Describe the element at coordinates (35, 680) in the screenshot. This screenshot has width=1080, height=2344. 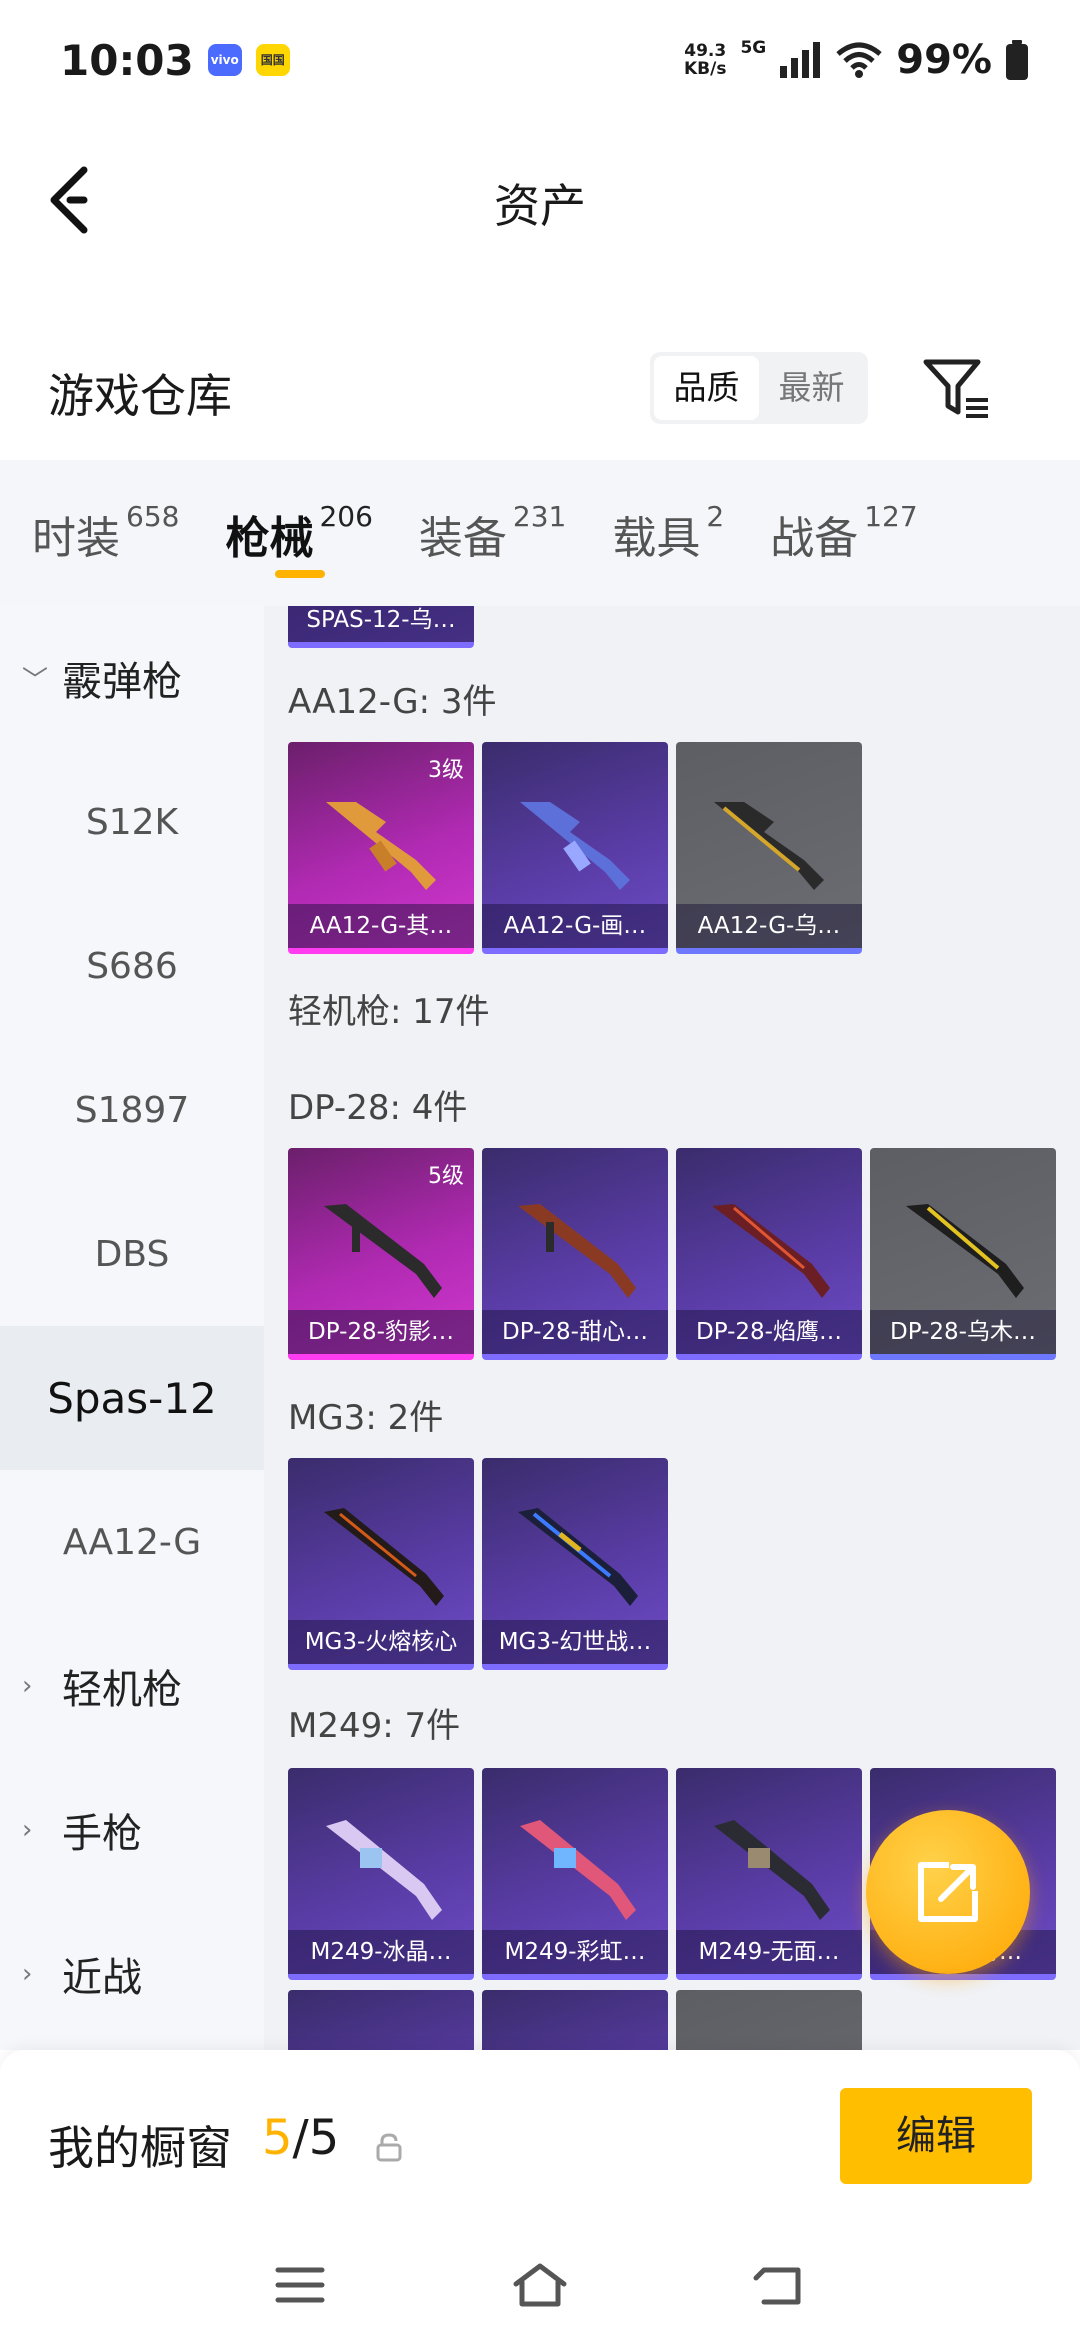
I see `chevron-down-icon: ﹀` at that location.